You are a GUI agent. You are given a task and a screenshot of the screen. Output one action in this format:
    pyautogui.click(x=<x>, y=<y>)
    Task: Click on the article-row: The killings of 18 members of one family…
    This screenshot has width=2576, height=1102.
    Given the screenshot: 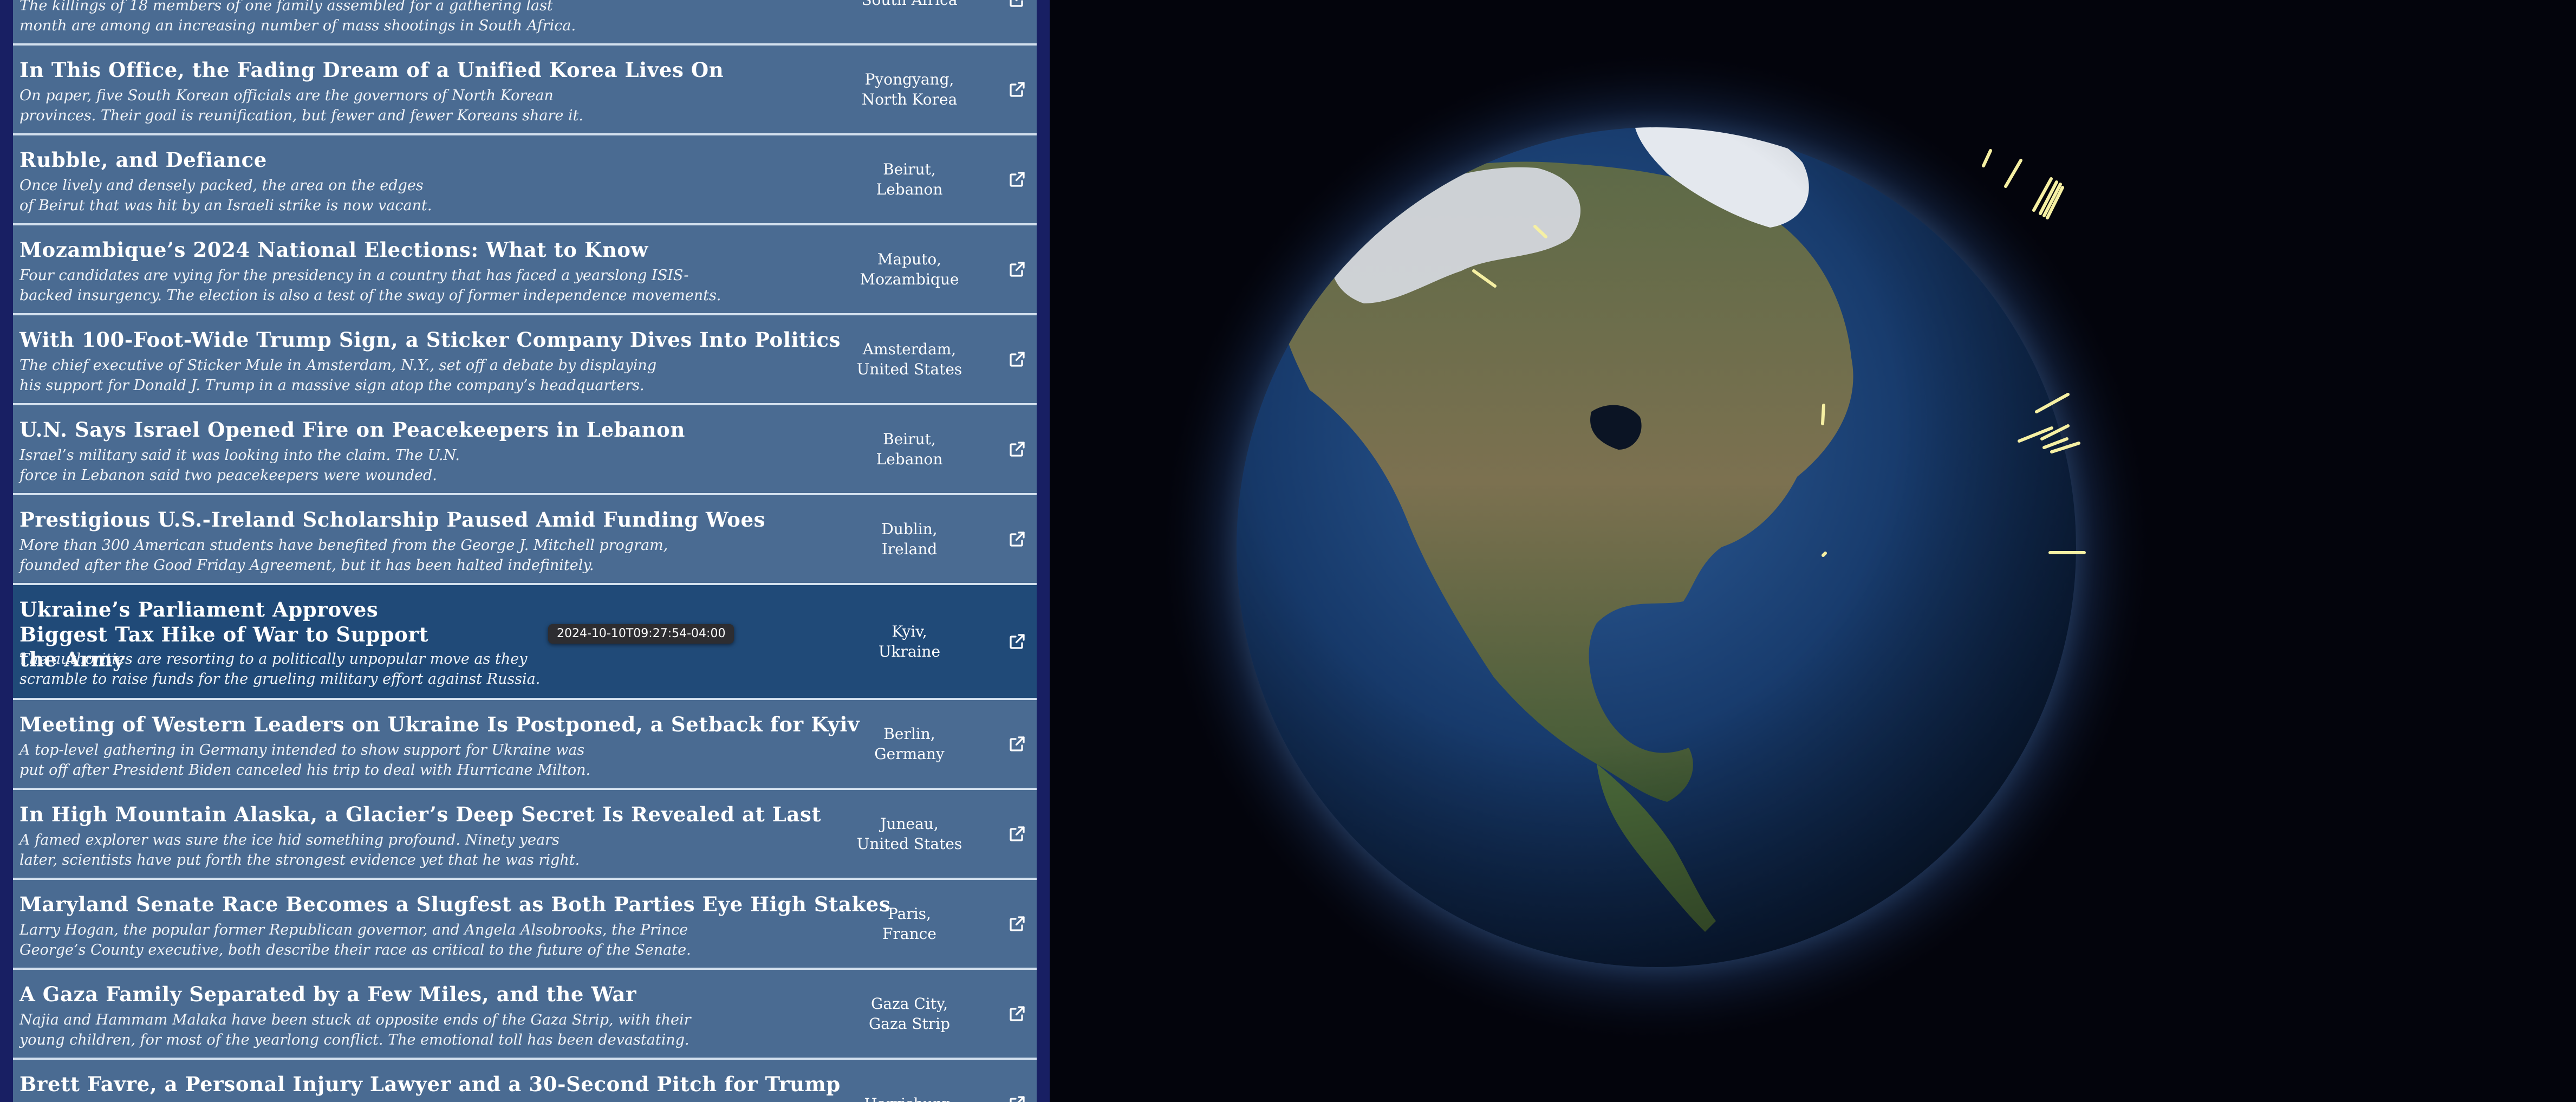 What is the action you would take?
    pyautogui.click(x=525, y=23)
    